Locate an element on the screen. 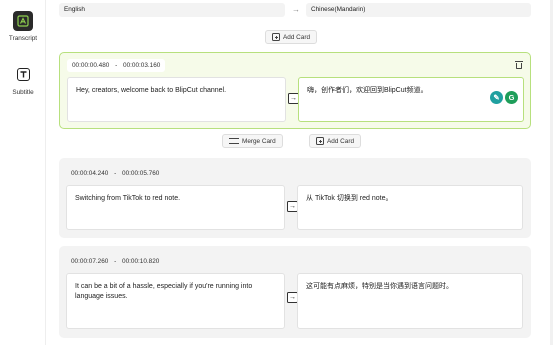  card-timestamp: 00:00:04.240 - 00:00:05.760 is located at coordinates (115, 173).